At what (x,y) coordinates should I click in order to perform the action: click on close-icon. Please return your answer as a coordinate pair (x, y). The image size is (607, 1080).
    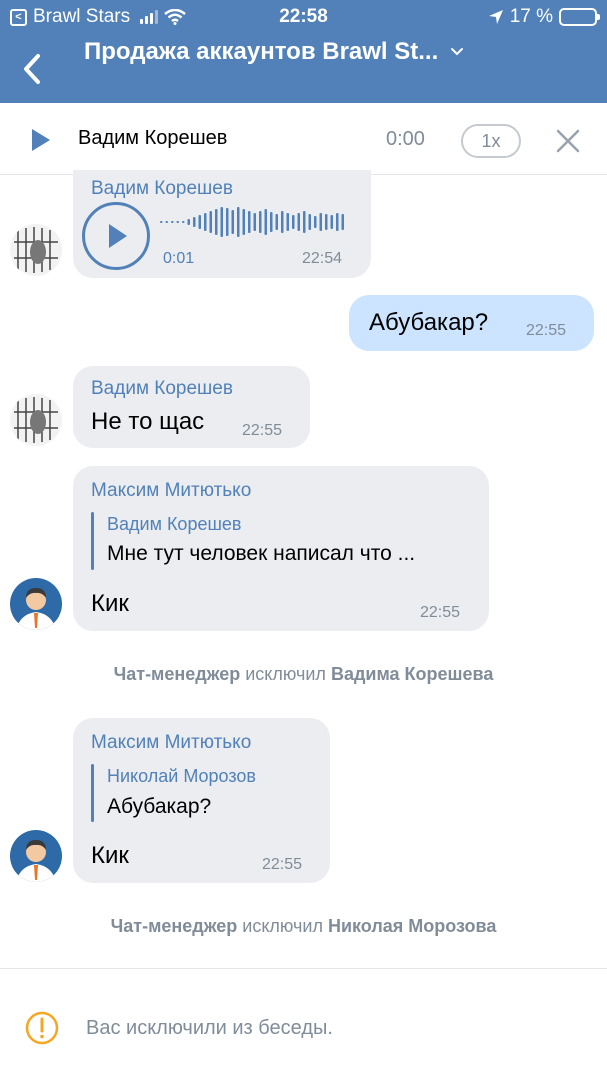
    Looking at the image, I should click on (568, 141).